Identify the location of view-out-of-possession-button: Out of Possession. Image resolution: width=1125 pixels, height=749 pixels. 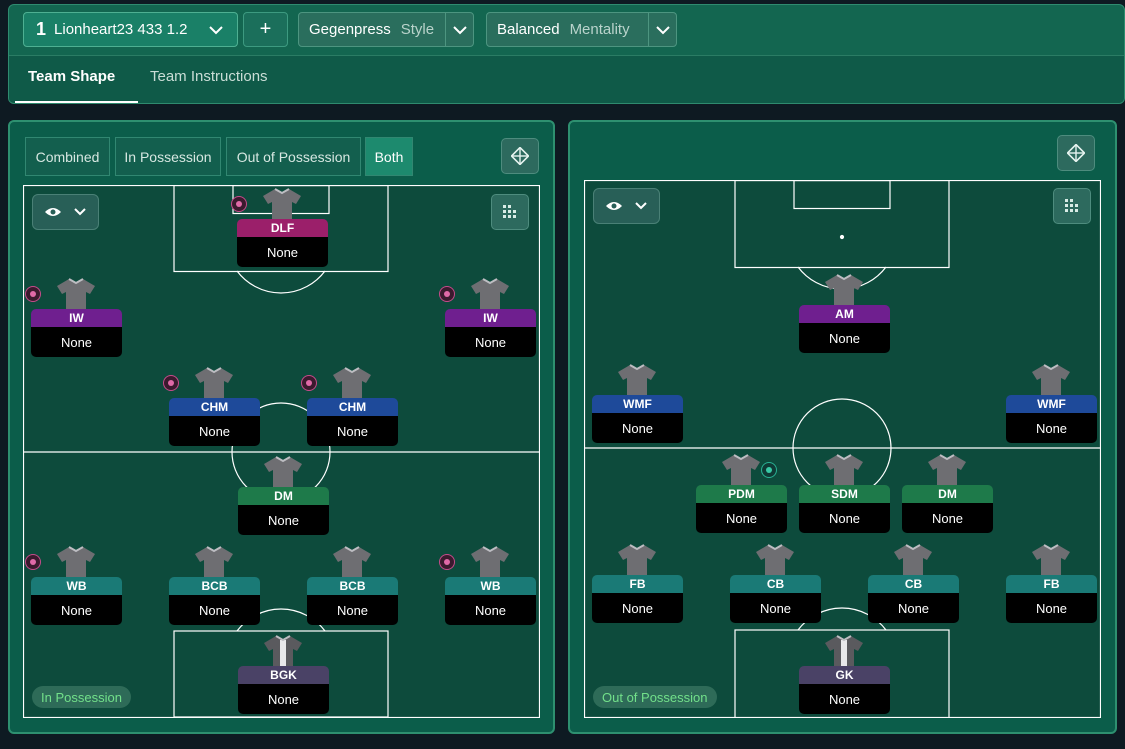
(293, 156).